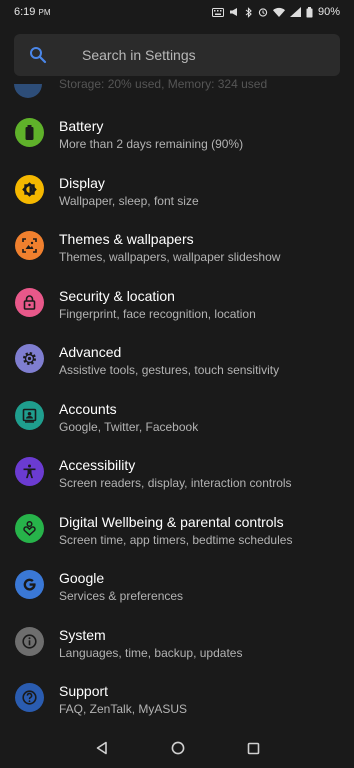 This screenshot has width=354, height=768. What do you see at coordinates (328, 12) in the screenshot?
I see `battery-percent: 90%` at bounding box center [328, 12].